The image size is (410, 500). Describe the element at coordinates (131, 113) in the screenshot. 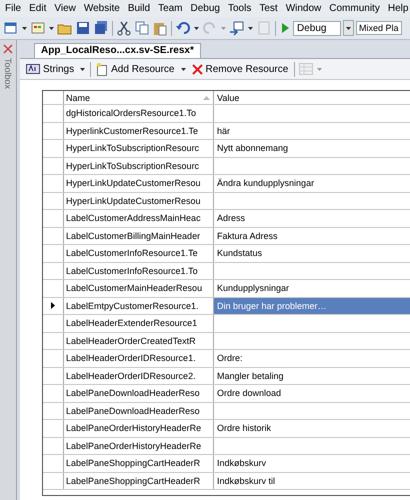

I see `table-cell: dgHistoricalOrdersResource1.To` at that location.